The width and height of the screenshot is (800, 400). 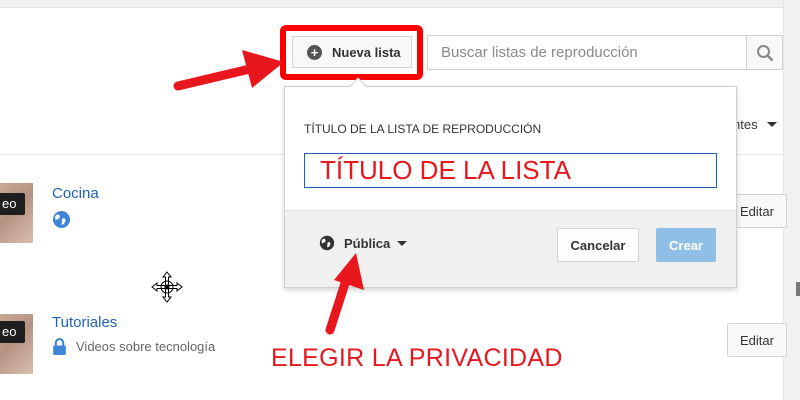 I want to click on privacy-dropdown: Pública, so click(x=363, y=243).